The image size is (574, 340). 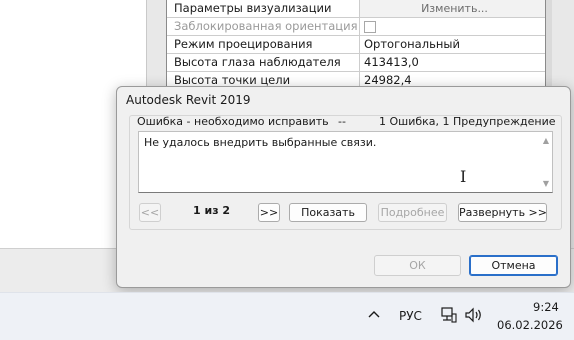 What do you see at coordinates (370, 27) in the screenshot?
I see `locked-orientation-checkbox` at bounding box center [370, 27].